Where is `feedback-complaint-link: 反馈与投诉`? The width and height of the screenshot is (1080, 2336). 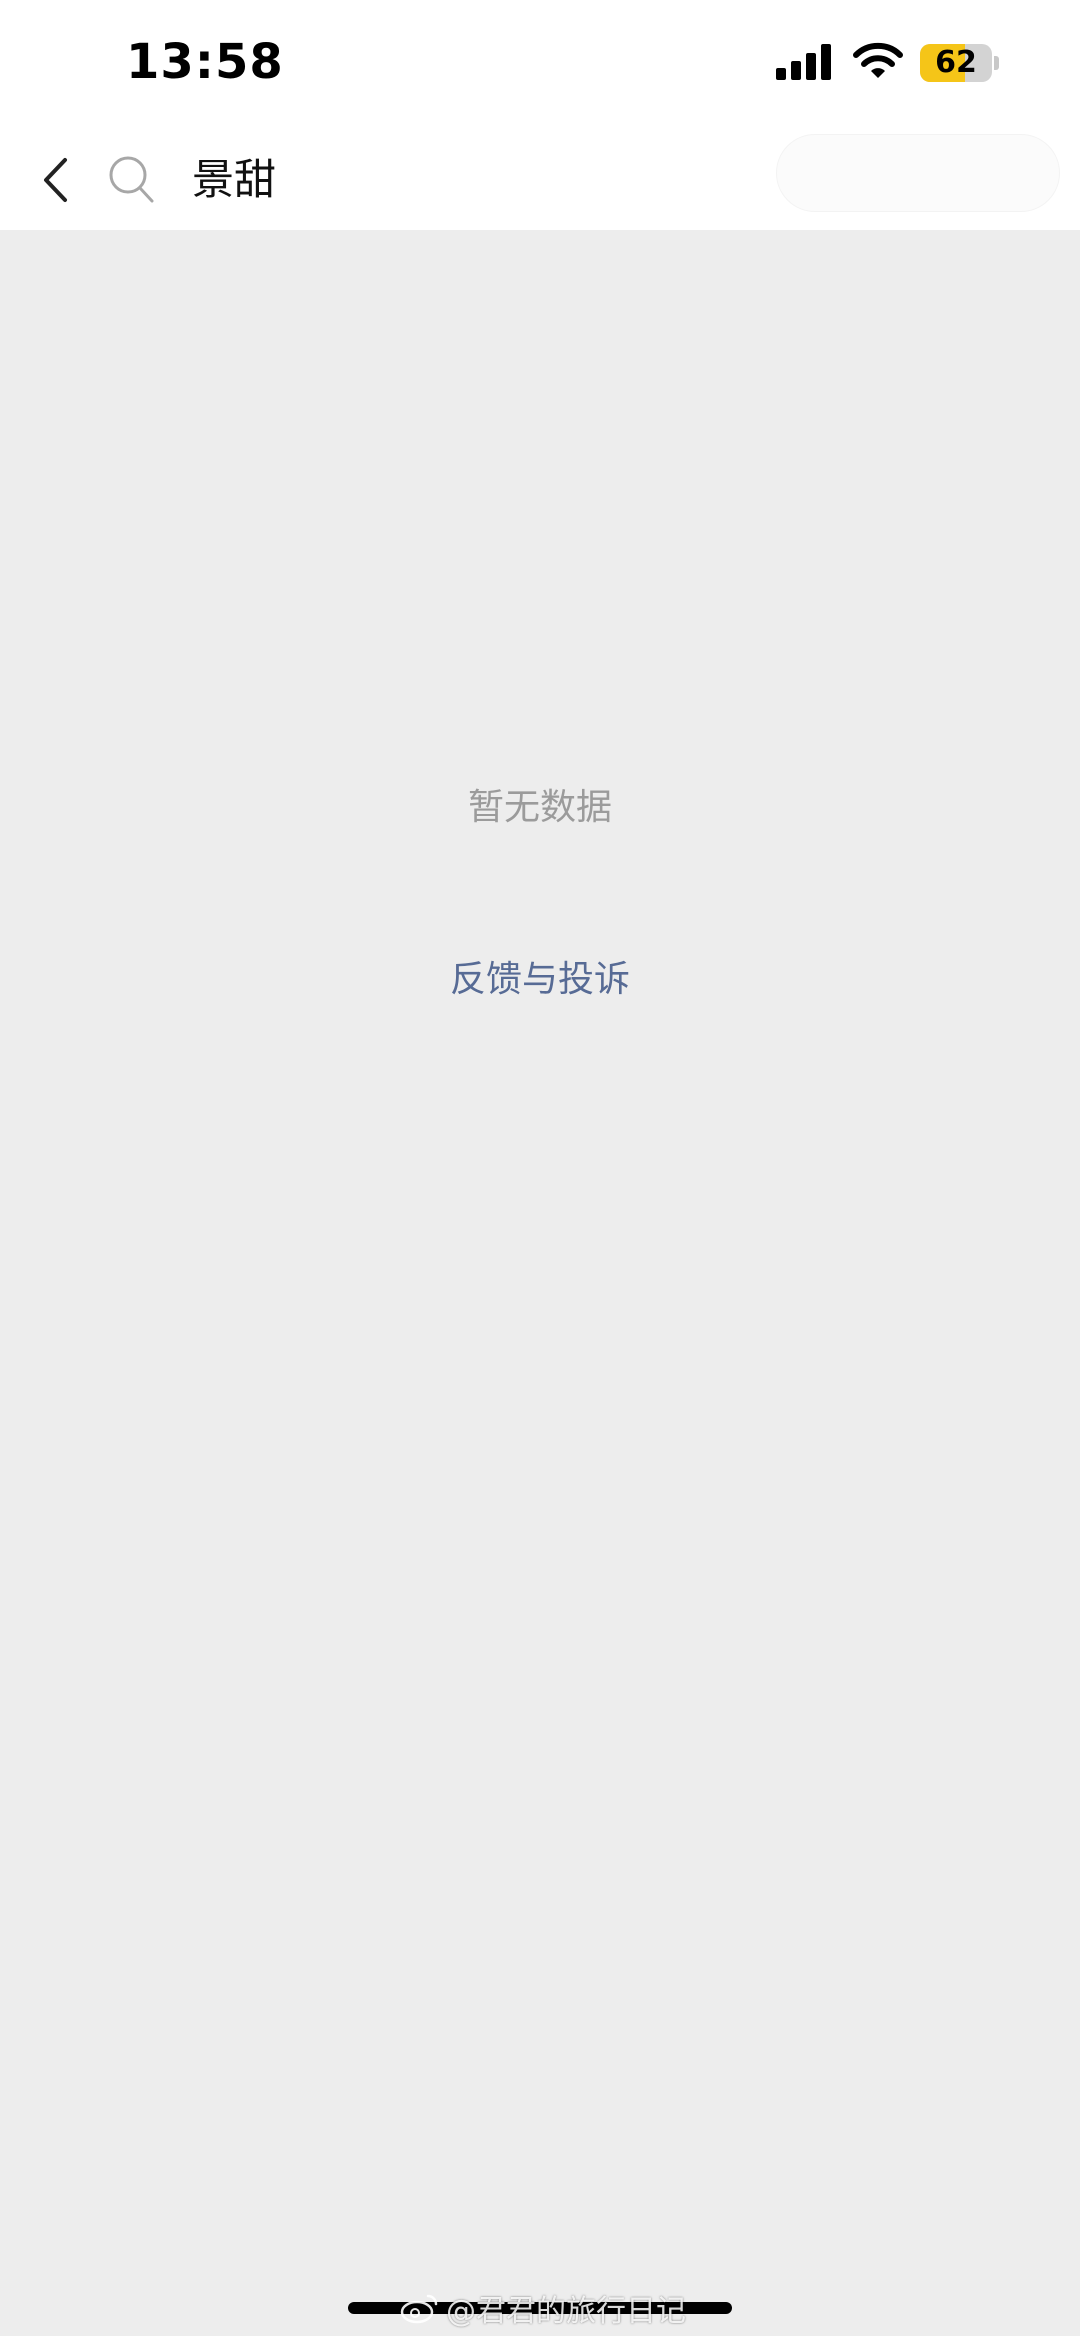
feedback-complaint-link: 反馈与投诉 is located at coordinates (540, 979).